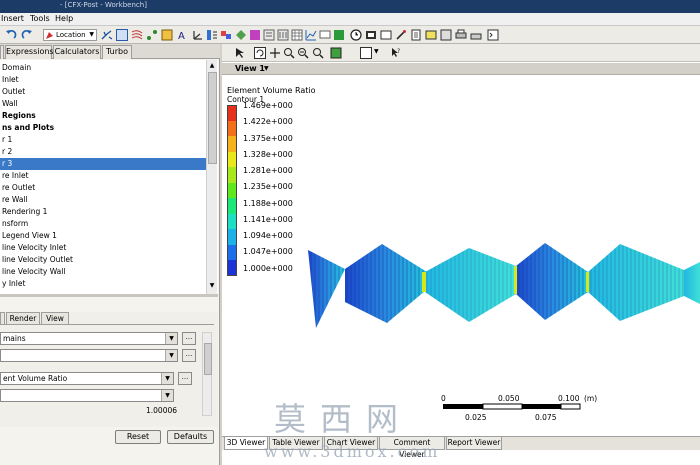 Image resolution: width=700 pixels, height=465 pixels. What do you see at coordinates (184, 35) in the screenshot?
I see `text-icon: A` at bounding box center [184, 35].